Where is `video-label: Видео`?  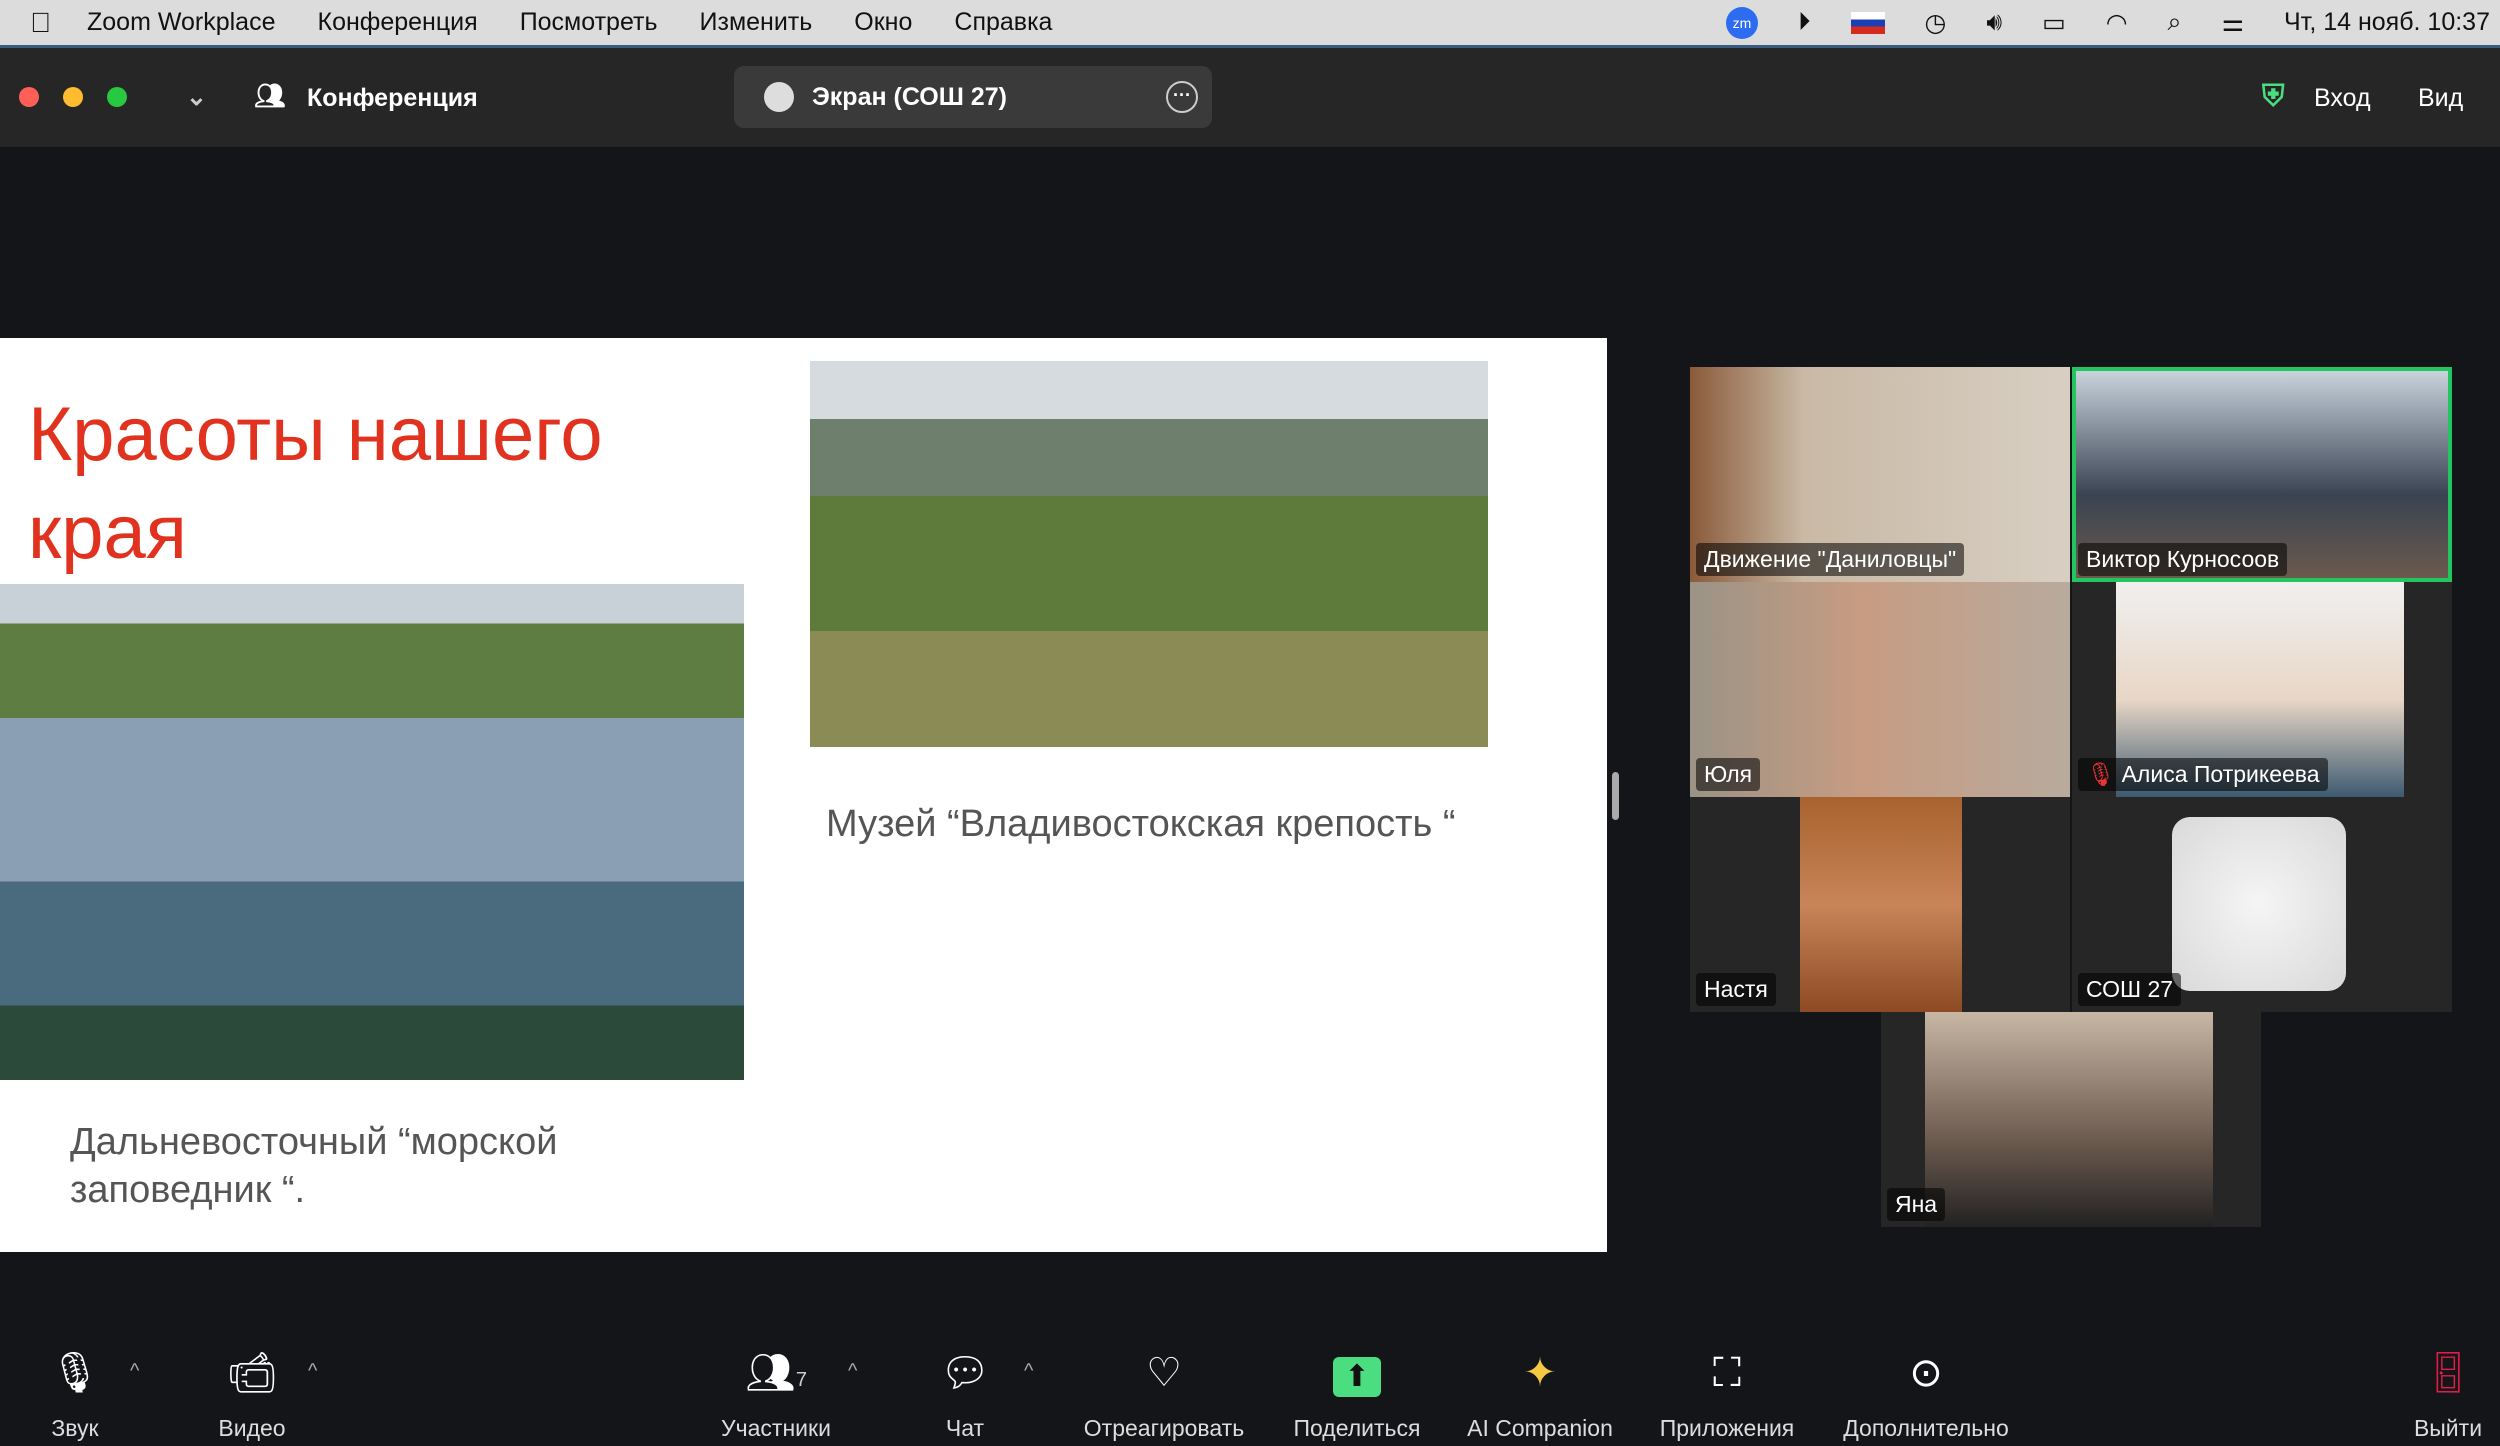 video-label: Видео is located at coordinates (252, 1428).